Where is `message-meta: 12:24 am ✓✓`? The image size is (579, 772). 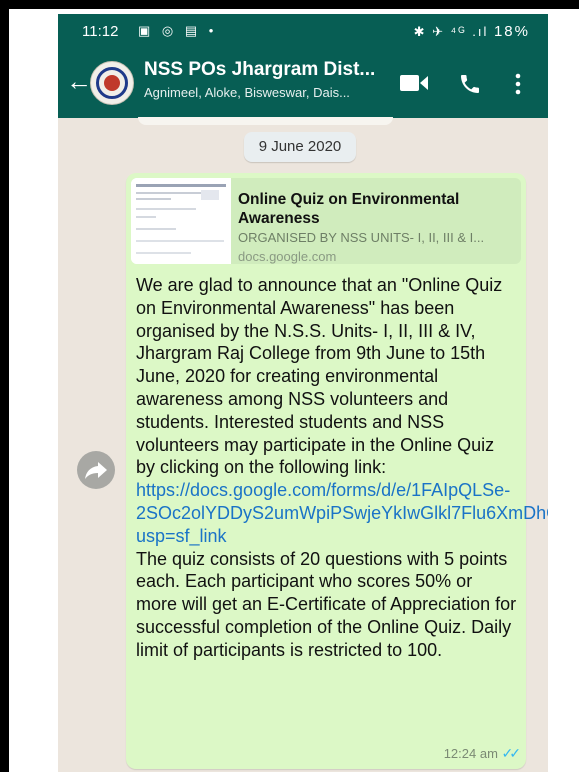 message-meta: 12:24 am ✓✓ is located at coordinates (482, 753).